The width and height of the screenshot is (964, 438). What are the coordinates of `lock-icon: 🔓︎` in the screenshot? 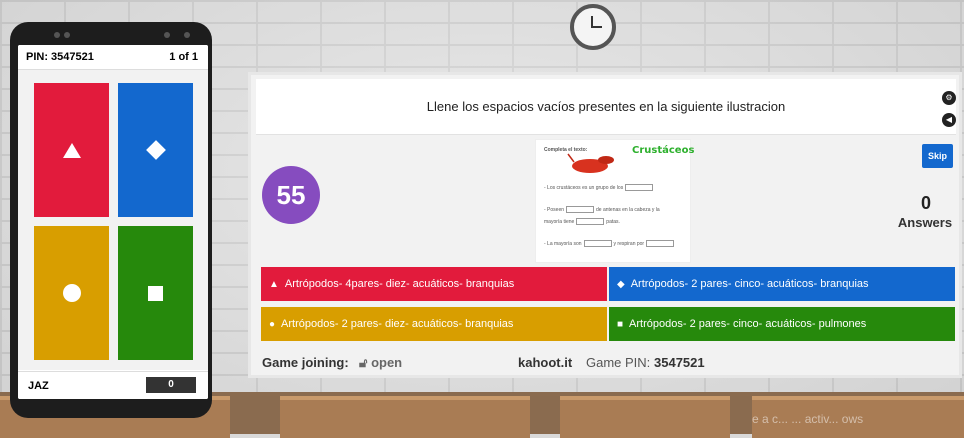 It's located at (363, 362).